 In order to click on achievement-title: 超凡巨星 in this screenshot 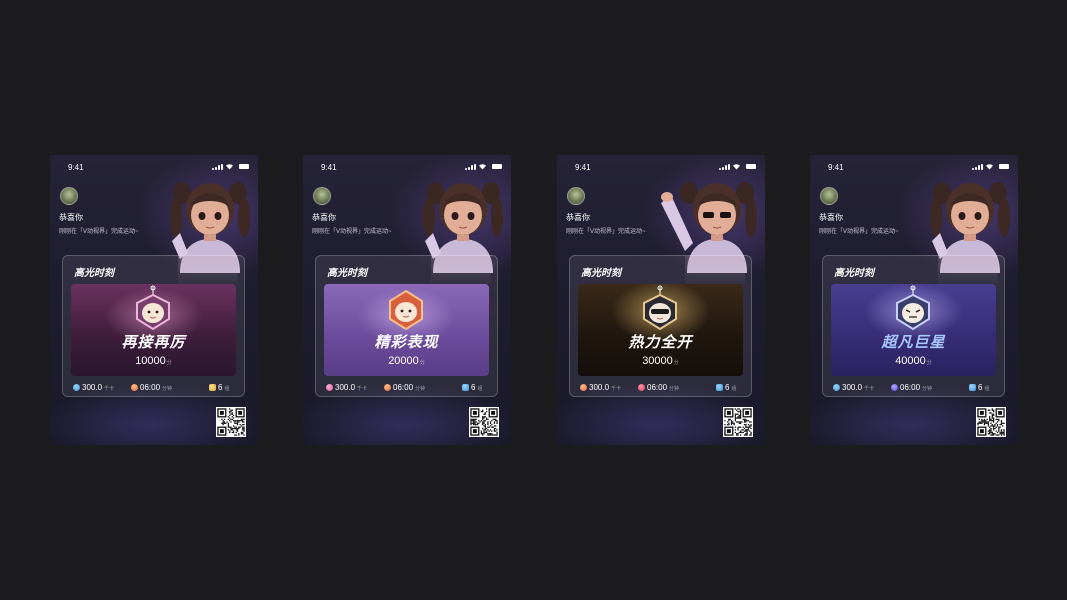, I will do `click(913, 342)`.